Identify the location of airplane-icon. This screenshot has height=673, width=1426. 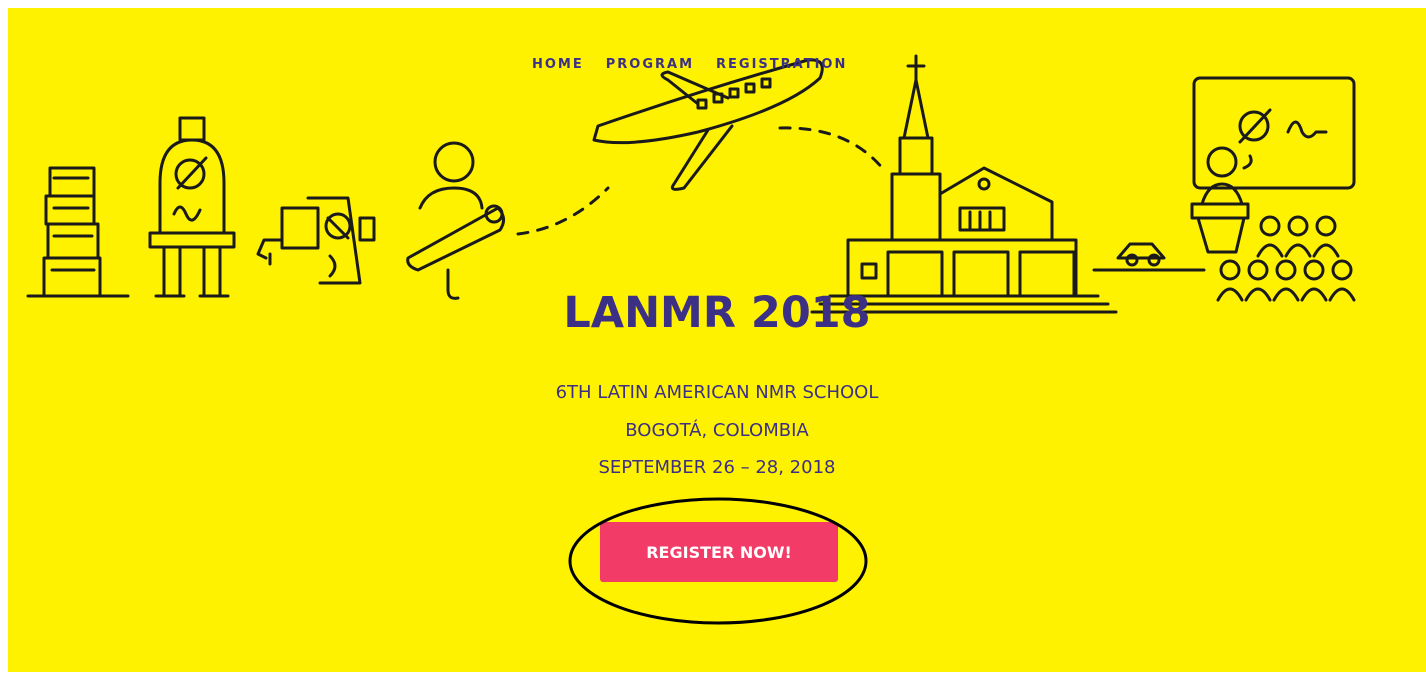
(708, 124).